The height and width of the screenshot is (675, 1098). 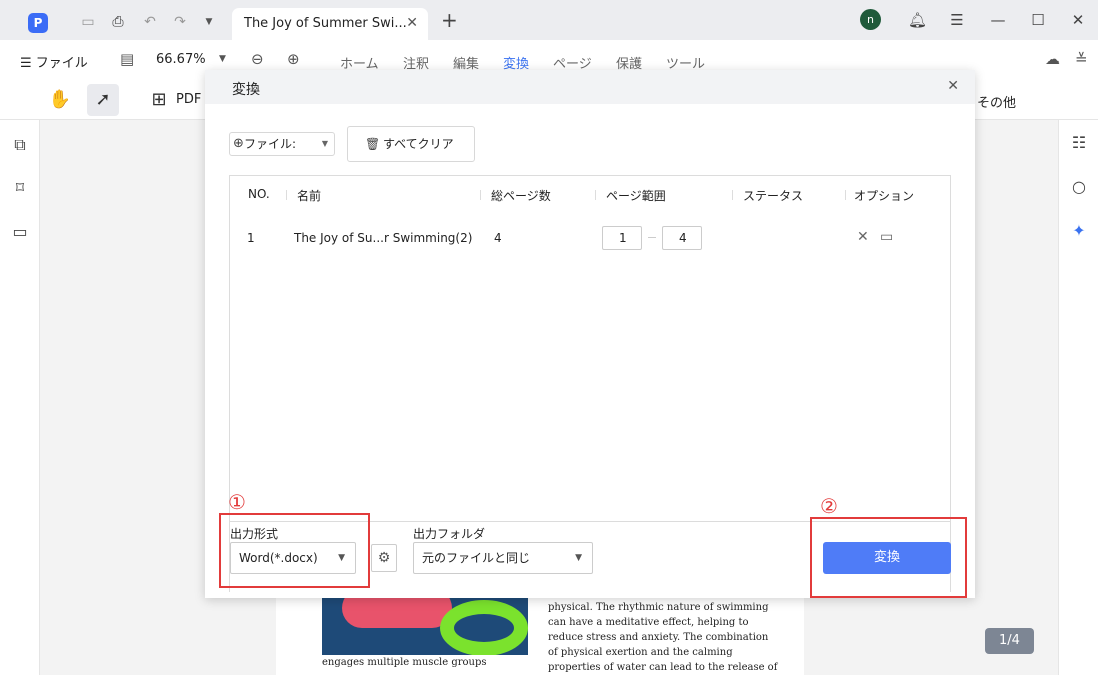 I want to click on page-range-from-input: 1, so click(x=622, y=238).